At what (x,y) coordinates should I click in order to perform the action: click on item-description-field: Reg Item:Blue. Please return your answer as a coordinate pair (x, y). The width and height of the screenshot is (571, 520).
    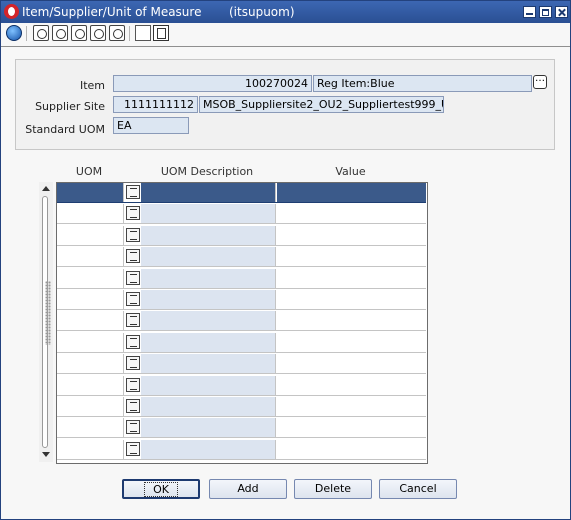
    Looking at the image, I should click on (422, 83).